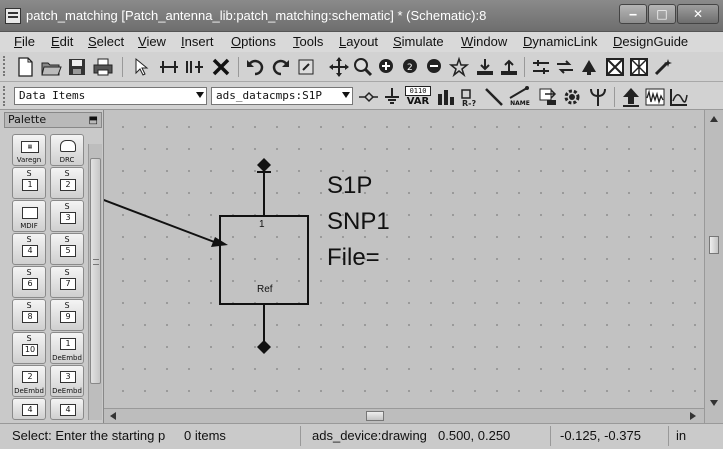 The width and height of the screenshot is (723, 449). What do you see at coordinates (67, 348) in the screenshot?
I see `palette-item-deembed-1: 1 DeEmbd` at bounding box center [67, 348].